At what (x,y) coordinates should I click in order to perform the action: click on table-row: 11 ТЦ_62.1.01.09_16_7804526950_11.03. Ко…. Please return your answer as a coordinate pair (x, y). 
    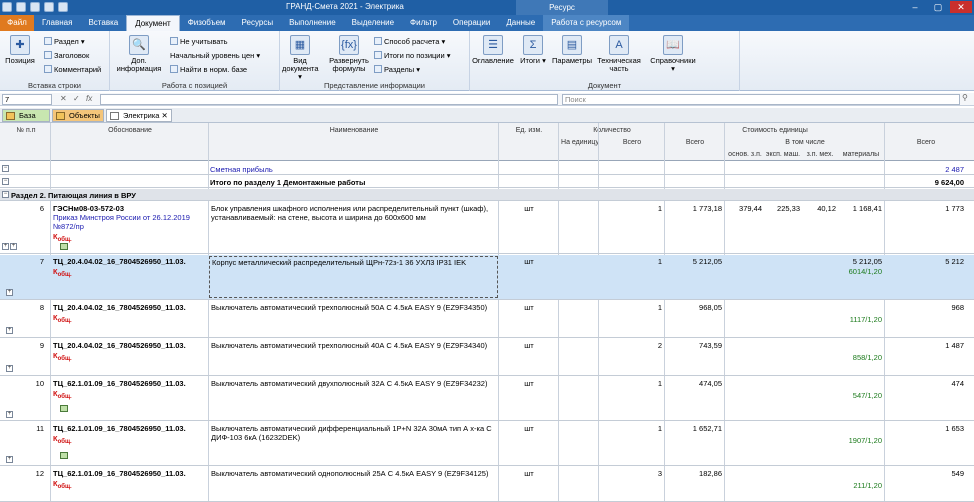
    Looking at the image, I should click on (487, 444).